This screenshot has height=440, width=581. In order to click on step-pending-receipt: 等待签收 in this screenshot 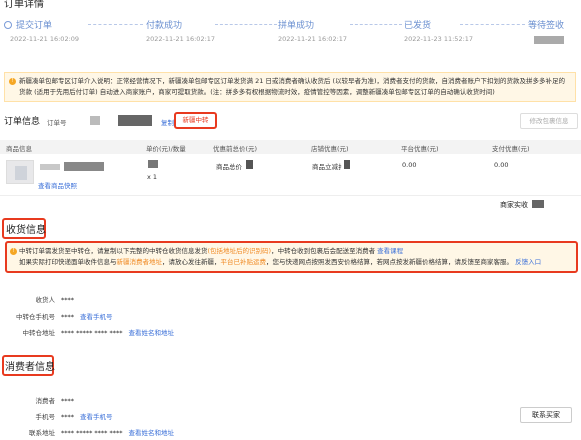, I will do `click(546, 31)`.